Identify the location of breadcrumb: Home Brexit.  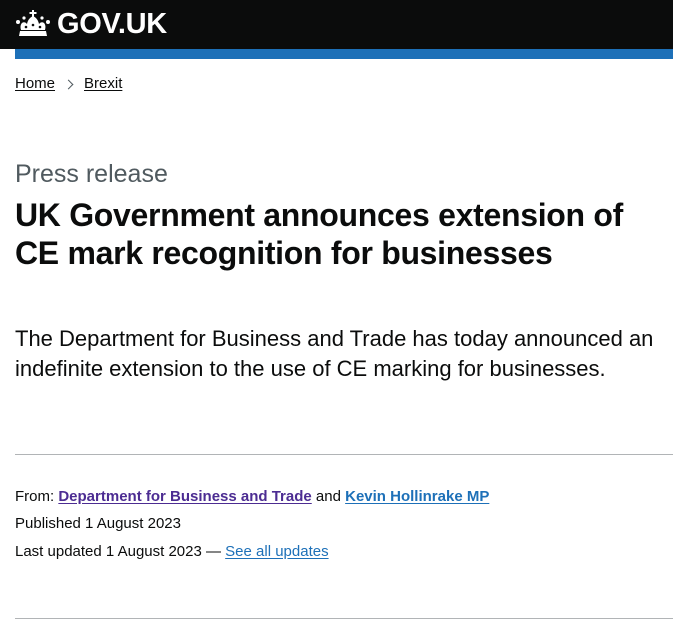
(68, 84).